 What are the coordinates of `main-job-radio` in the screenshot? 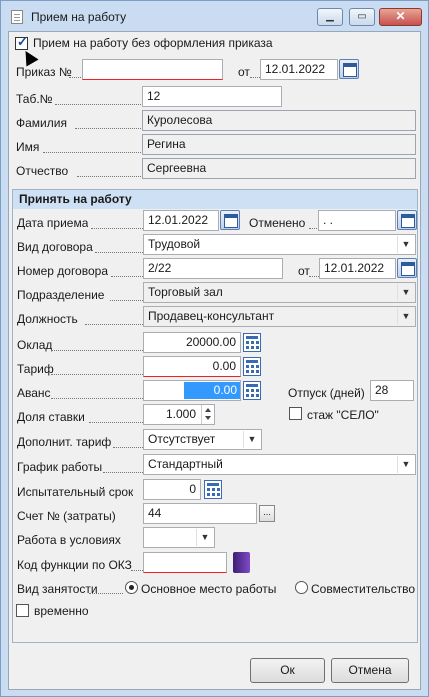 It's located at (131, 587).